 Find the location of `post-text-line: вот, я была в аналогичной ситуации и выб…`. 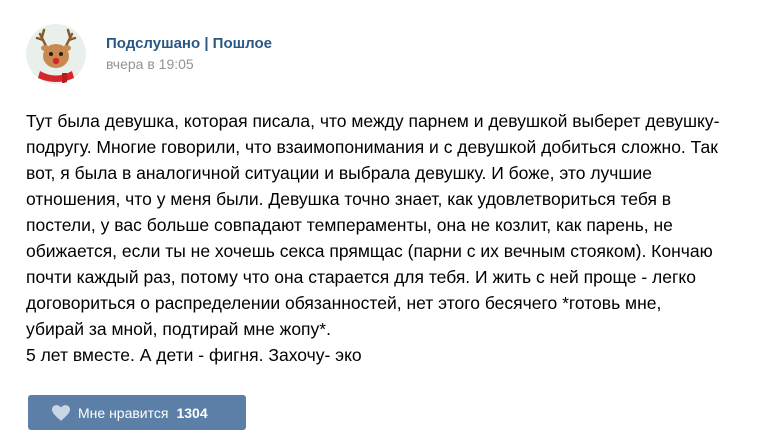

post-text-line: вот, я была в аналогичной ситуации и выб… is located at coordinates (339, 173).